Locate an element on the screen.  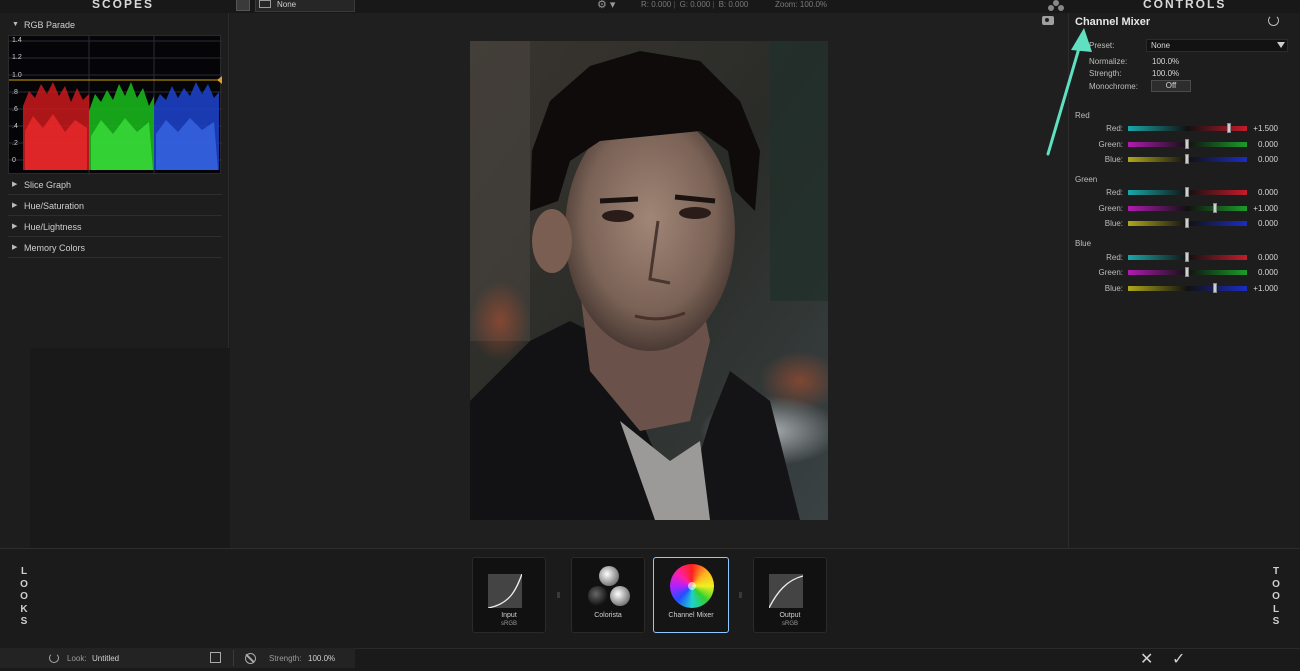
tool-card-input: Input sRGB is located at coordinates (509, 595).